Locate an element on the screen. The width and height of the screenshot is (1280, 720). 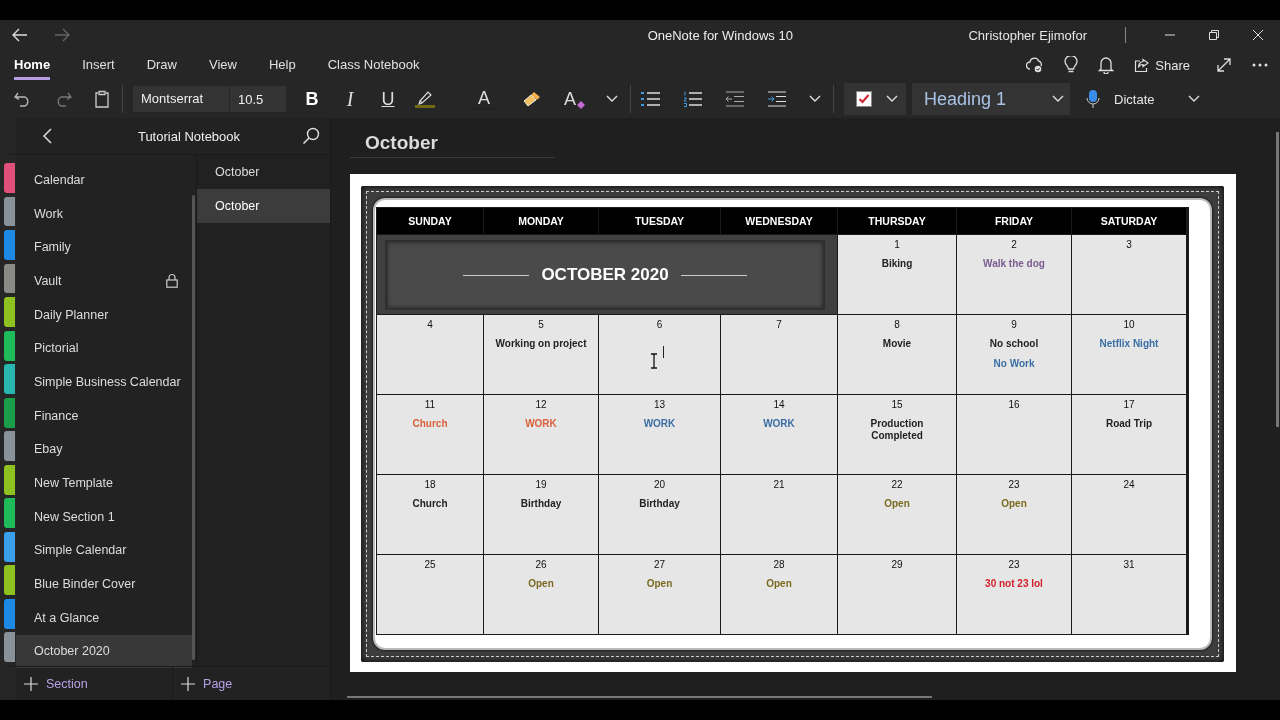
clipboard-icon is located at coordinates (102, 99).